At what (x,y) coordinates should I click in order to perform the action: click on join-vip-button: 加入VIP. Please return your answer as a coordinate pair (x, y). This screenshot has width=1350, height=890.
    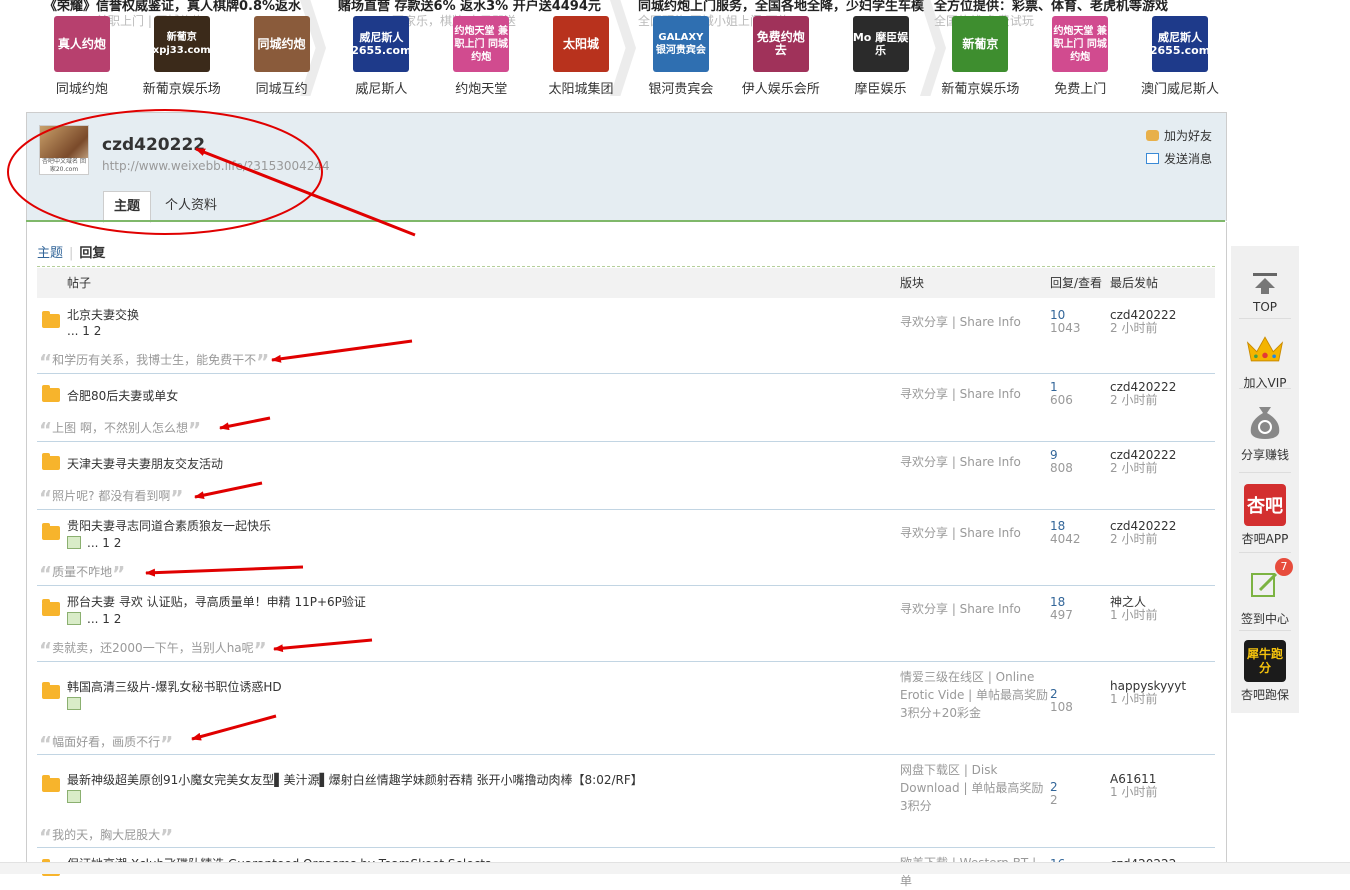
    Looking at the image, I should click on (1265, 359).